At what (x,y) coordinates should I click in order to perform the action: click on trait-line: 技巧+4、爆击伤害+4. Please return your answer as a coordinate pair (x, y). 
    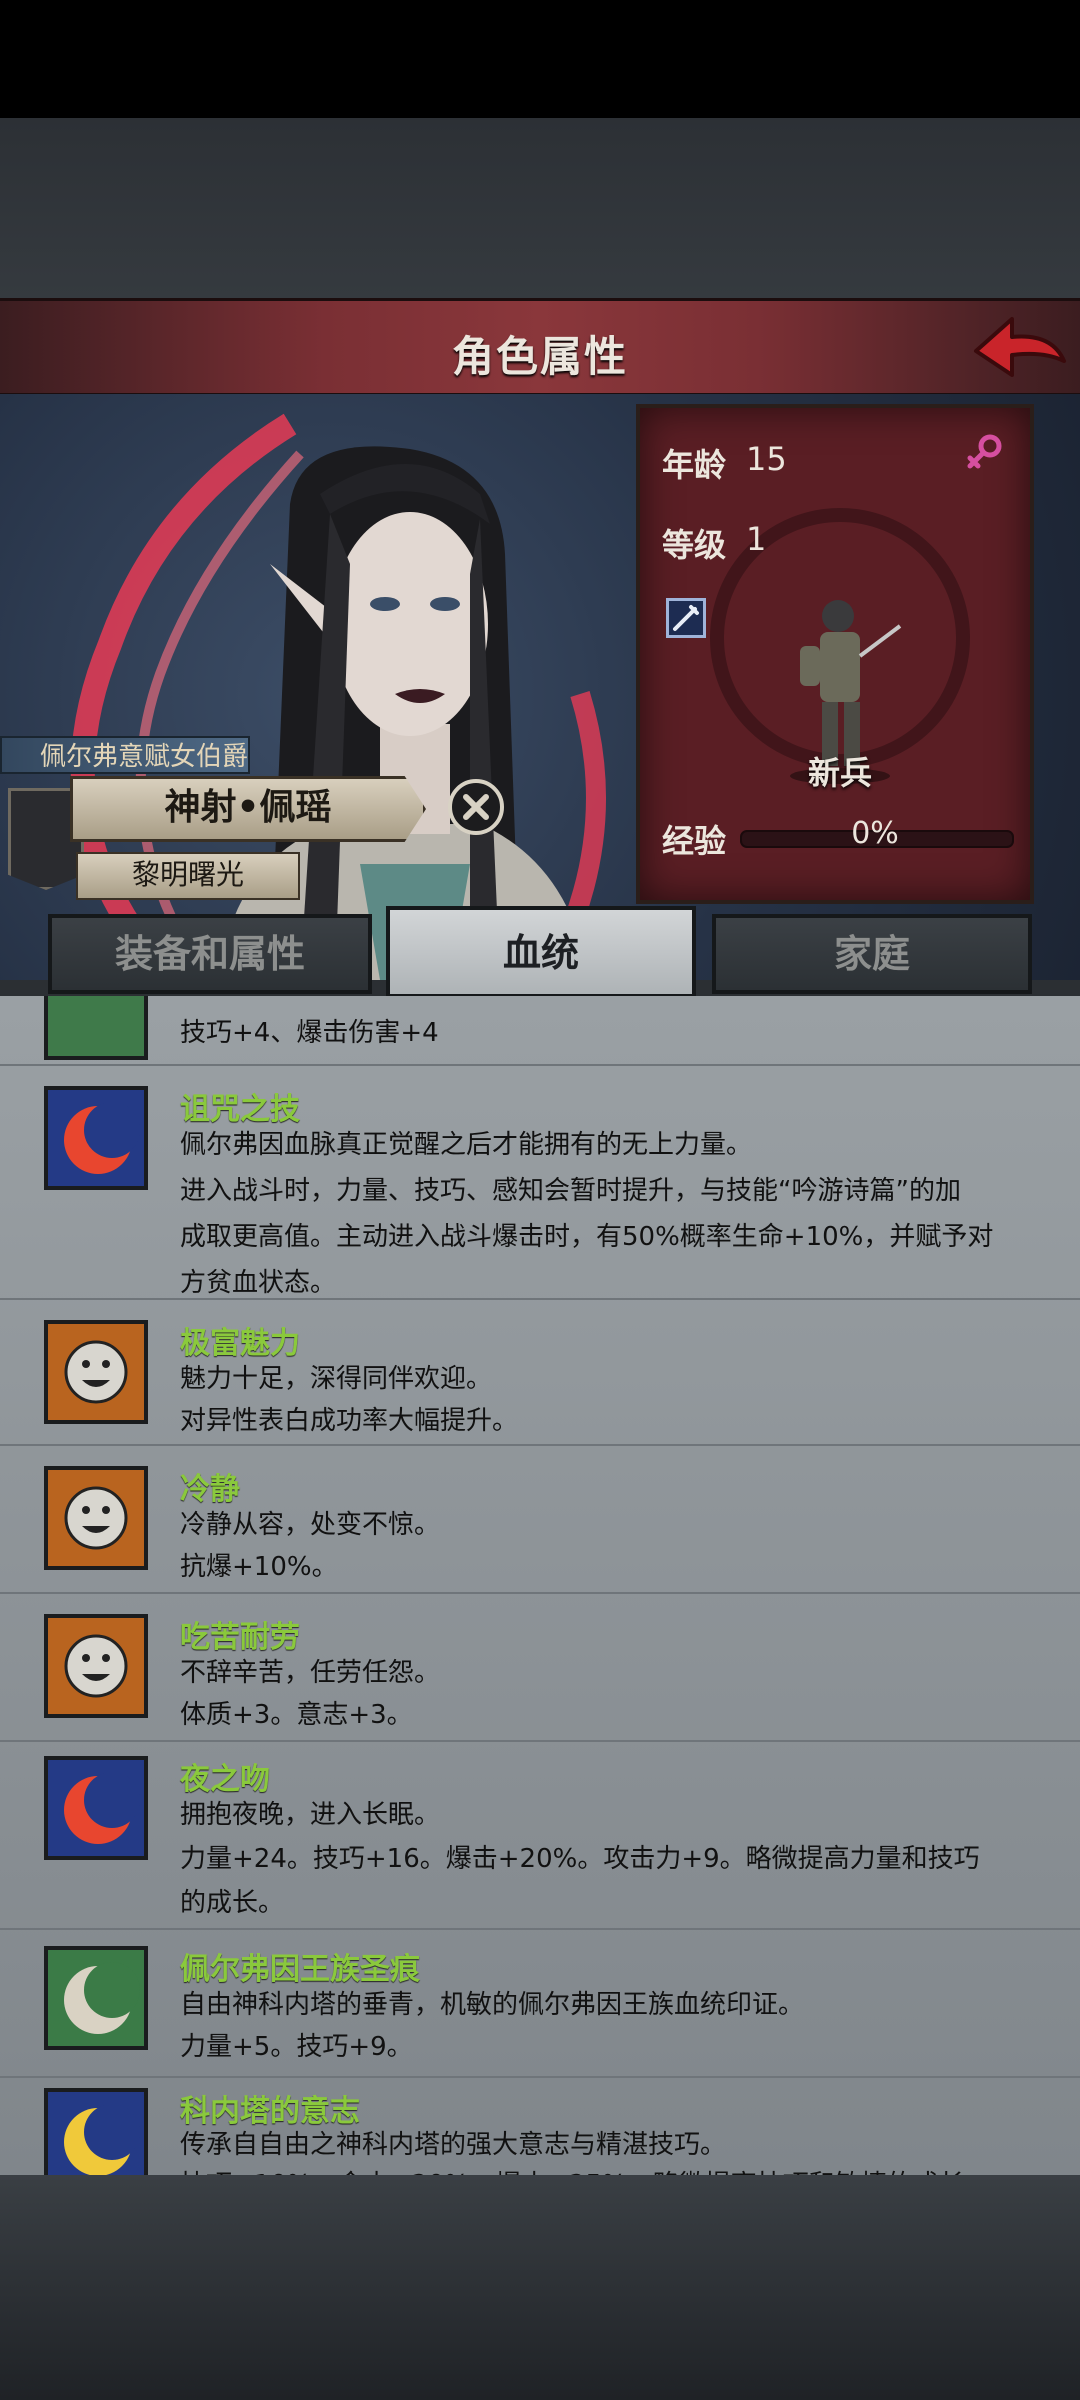
    Looking at the image, I should click on (309, 1033).